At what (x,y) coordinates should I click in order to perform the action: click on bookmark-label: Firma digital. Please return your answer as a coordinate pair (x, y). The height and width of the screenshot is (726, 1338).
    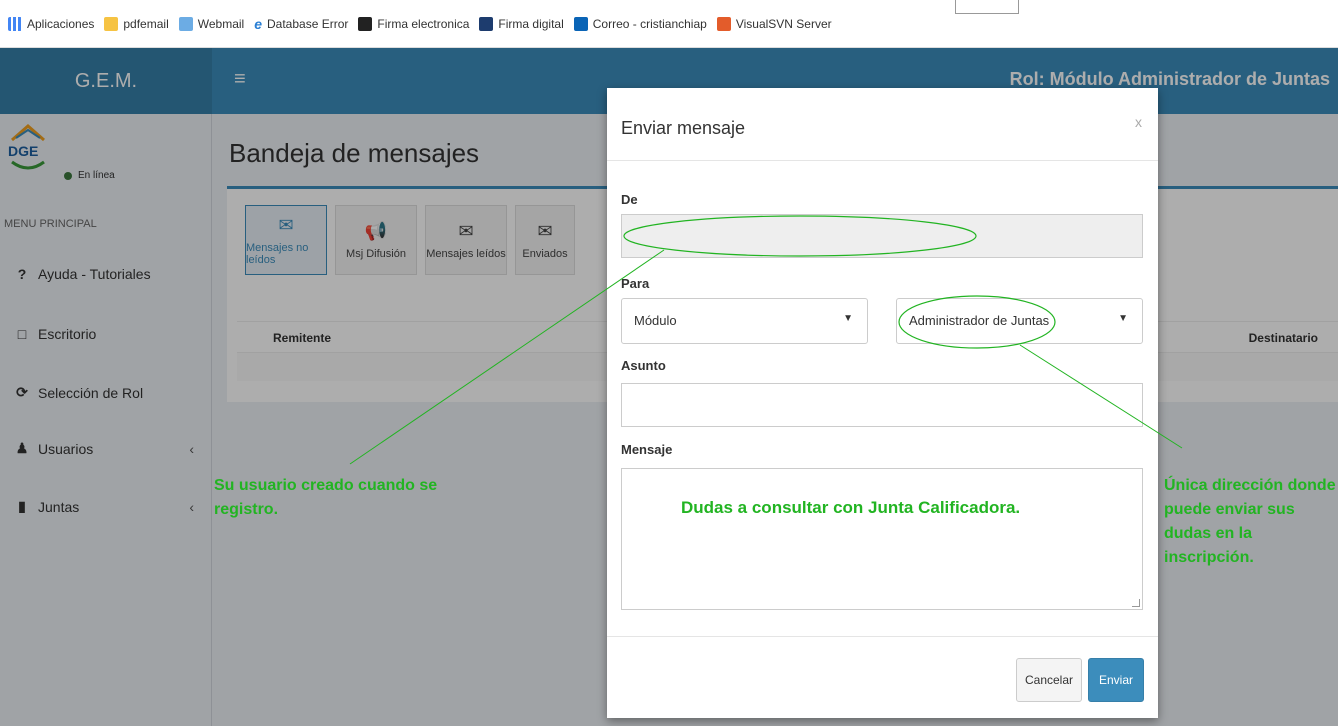
    Looking at the image, I should click on (531, 23).